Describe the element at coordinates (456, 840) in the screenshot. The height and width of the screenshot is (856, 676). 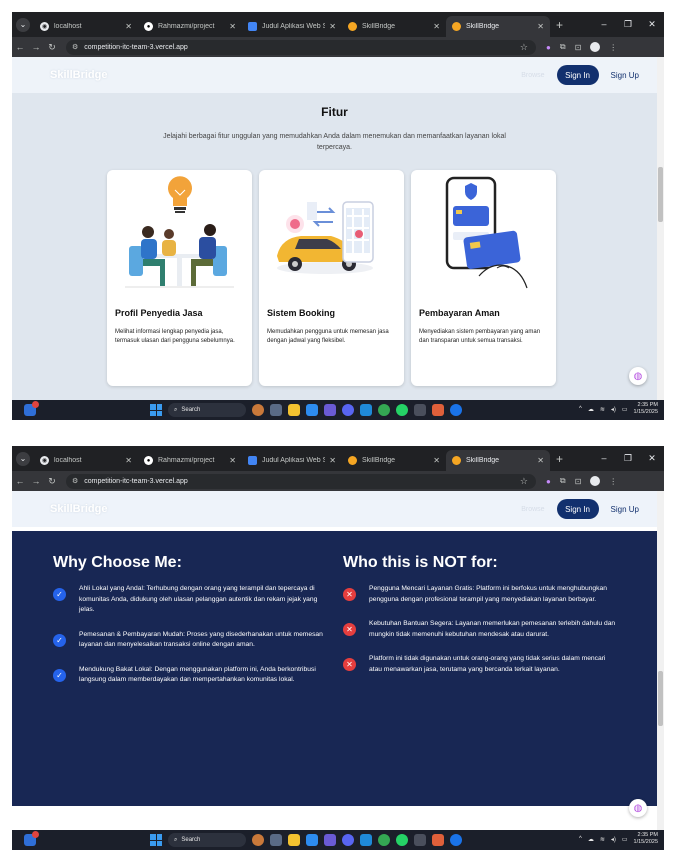
I see `browser-icon` at that location.